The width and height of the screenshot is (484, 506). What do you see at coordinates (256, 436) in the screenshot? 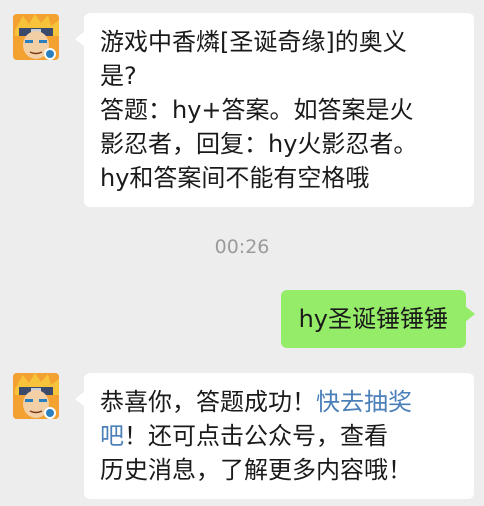
I see `message-text: ！还可点击公众号，查看` at bounding box center [256, 436].